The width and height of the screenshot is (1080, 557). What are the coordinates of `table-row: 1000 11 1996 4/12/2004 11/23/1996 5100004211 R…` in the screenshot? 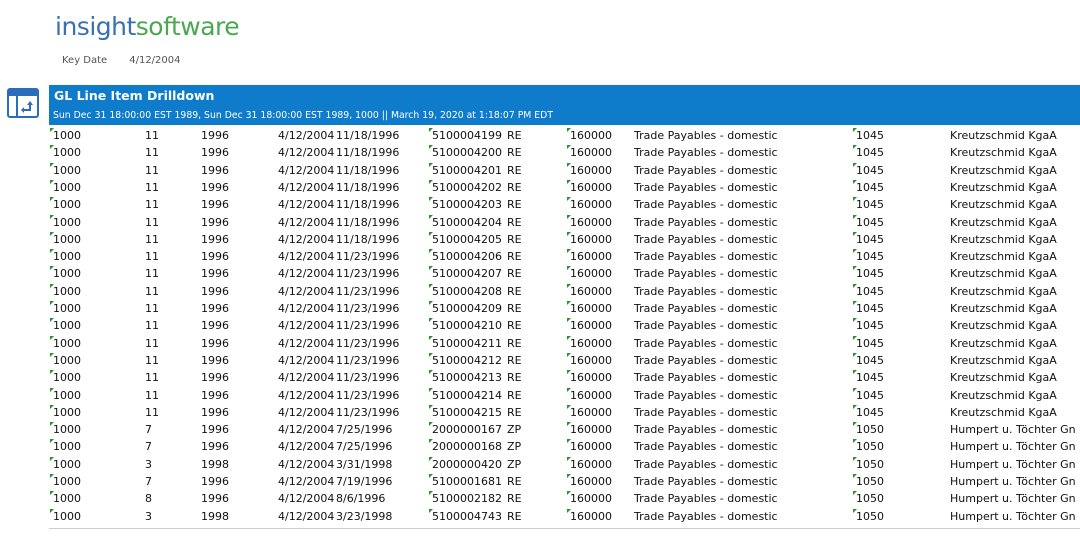 It's located at (564, 344).